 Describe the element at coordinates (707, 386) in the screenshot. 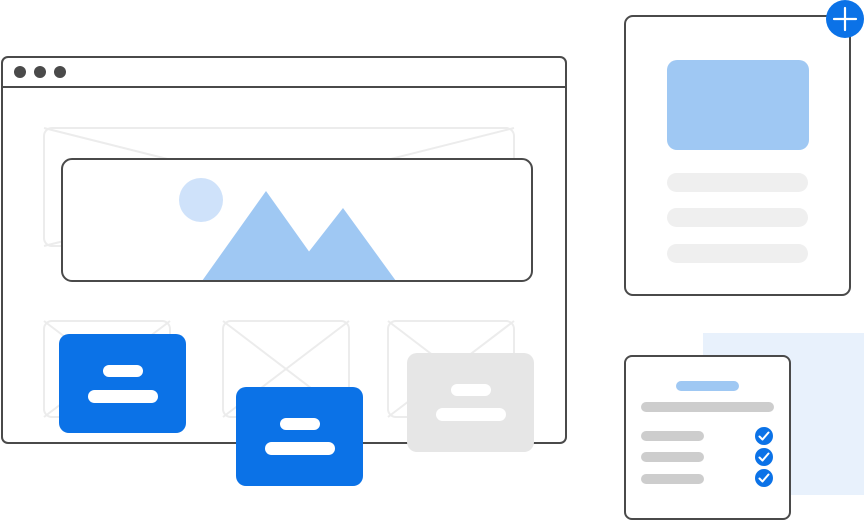

I see `checklist-title-bar` at that location.